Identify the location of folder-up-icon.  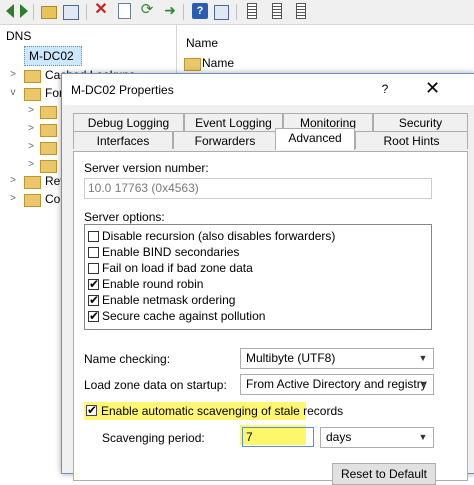
(49, 12).